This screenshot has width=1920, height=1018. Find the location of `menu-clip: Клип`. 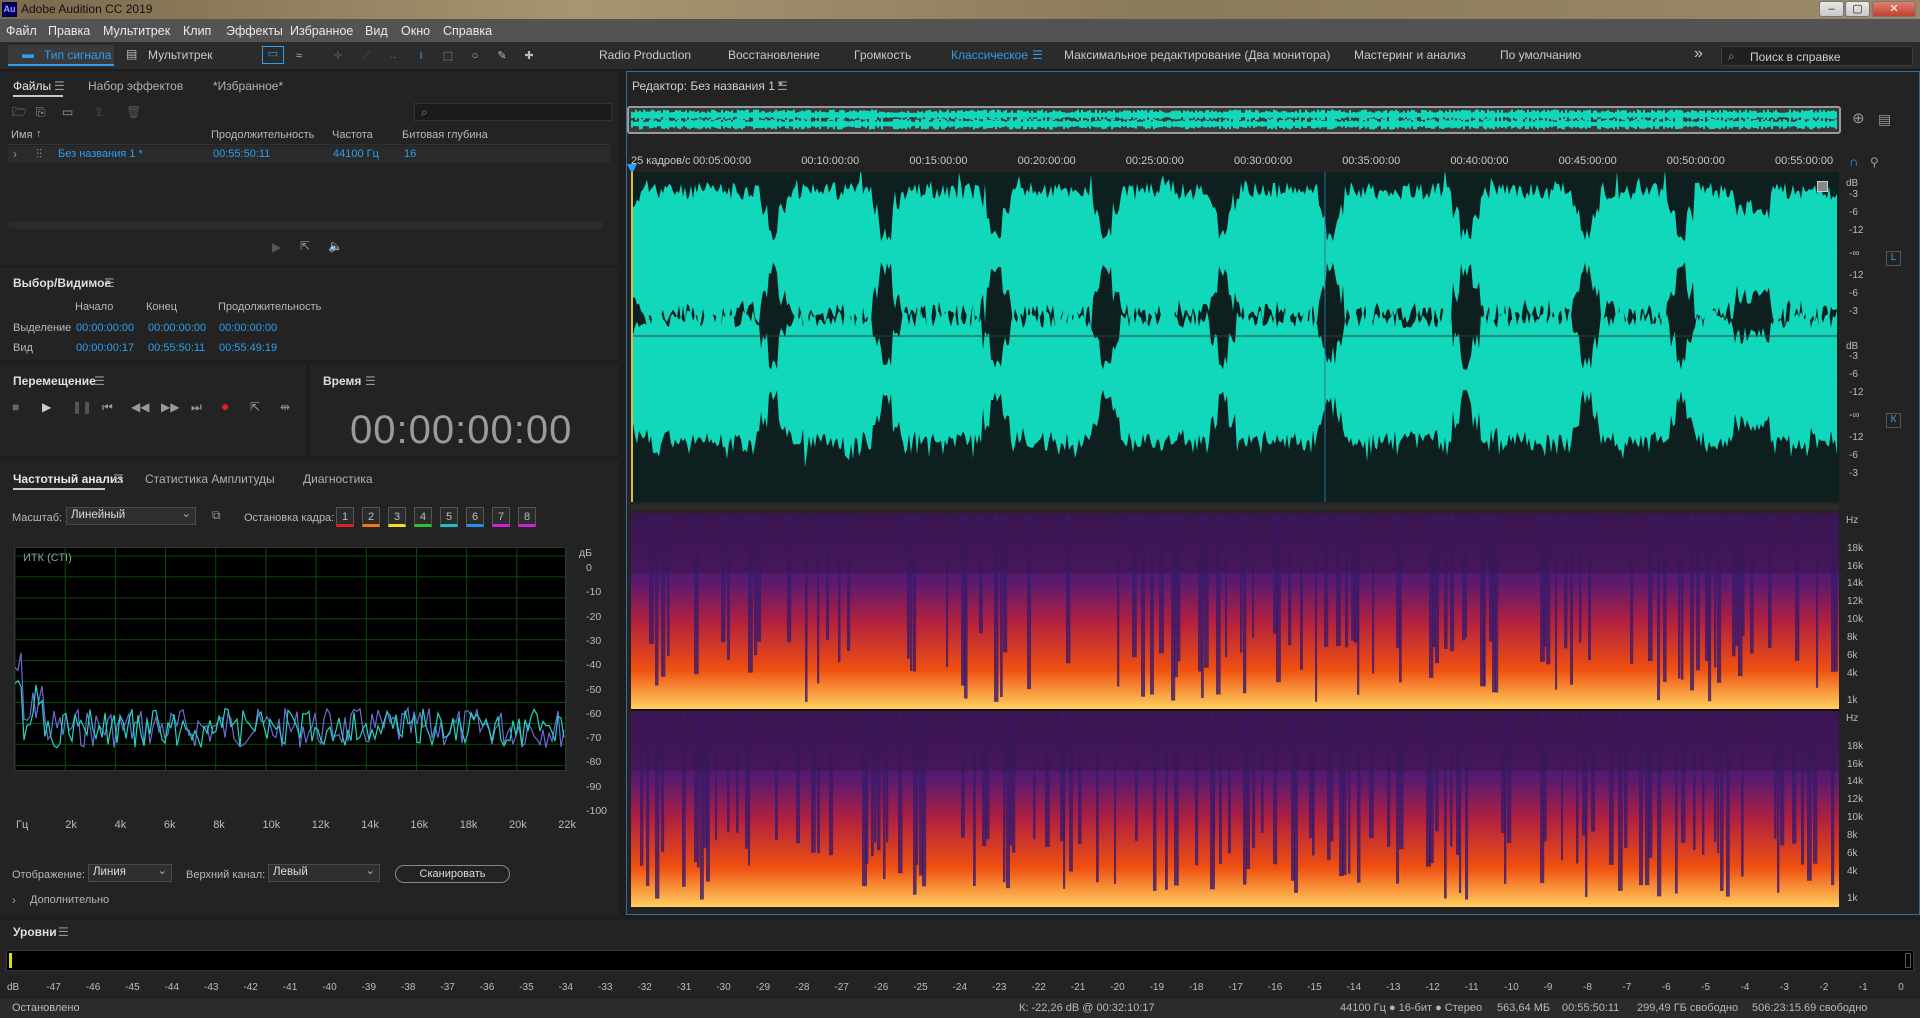

menu-clip: Клип is located at coordinates (197, 31).